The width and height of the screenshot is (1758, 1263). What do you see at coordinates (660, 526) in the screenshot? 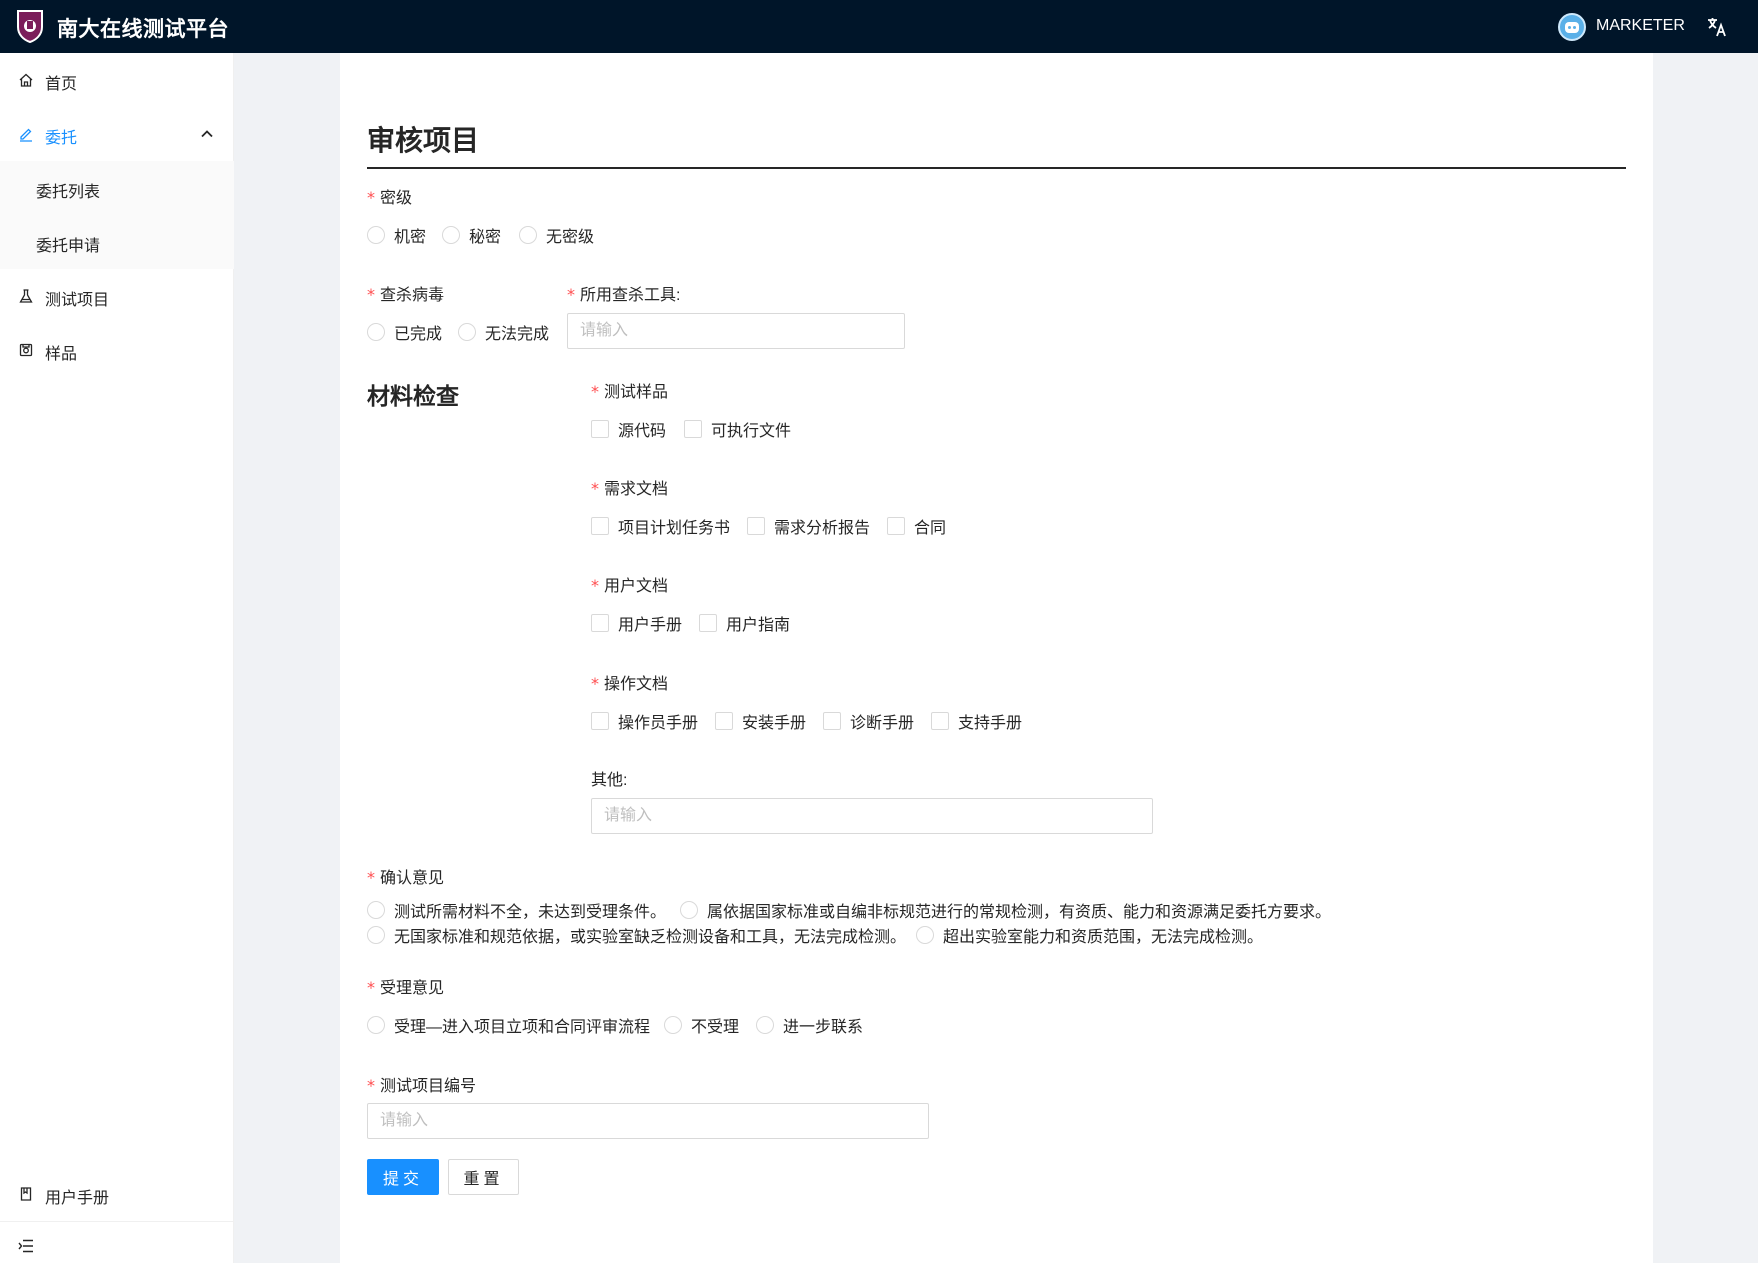
I see `req-option-plan: 项目计划任务书` at bounding box center [660, 526].